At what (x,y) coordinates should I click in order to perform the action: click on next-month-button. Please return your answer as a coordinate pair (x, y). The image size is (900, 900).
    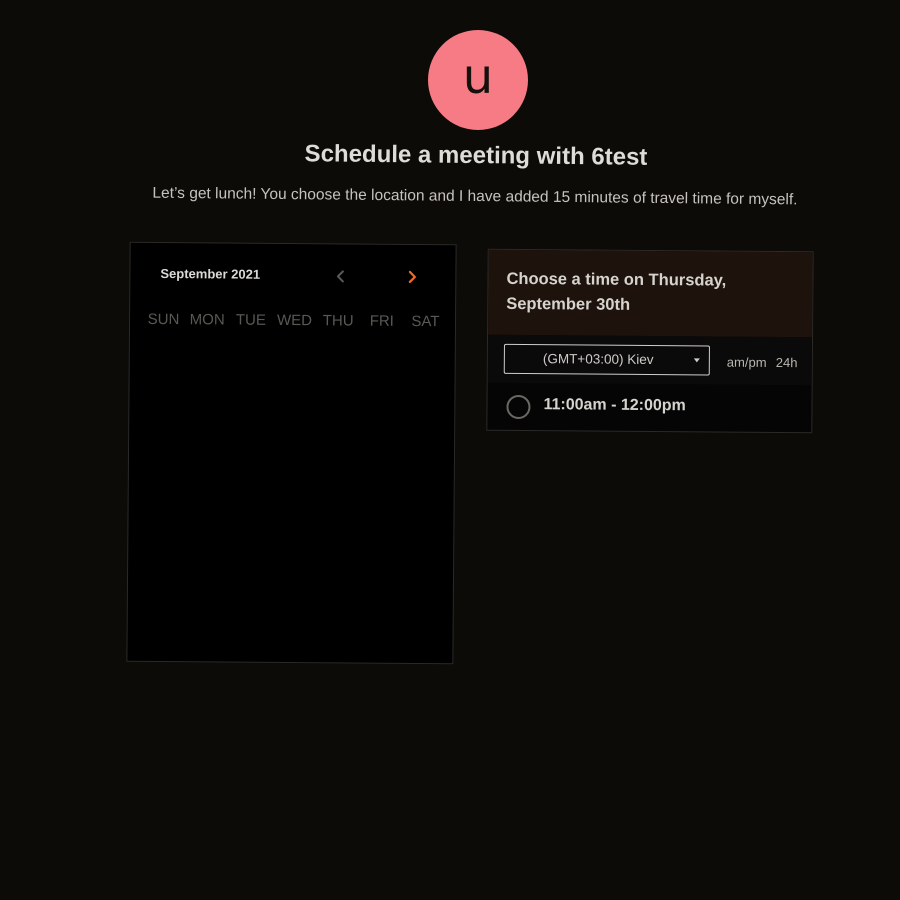
    Looking at the image, I should click on (412, 277).